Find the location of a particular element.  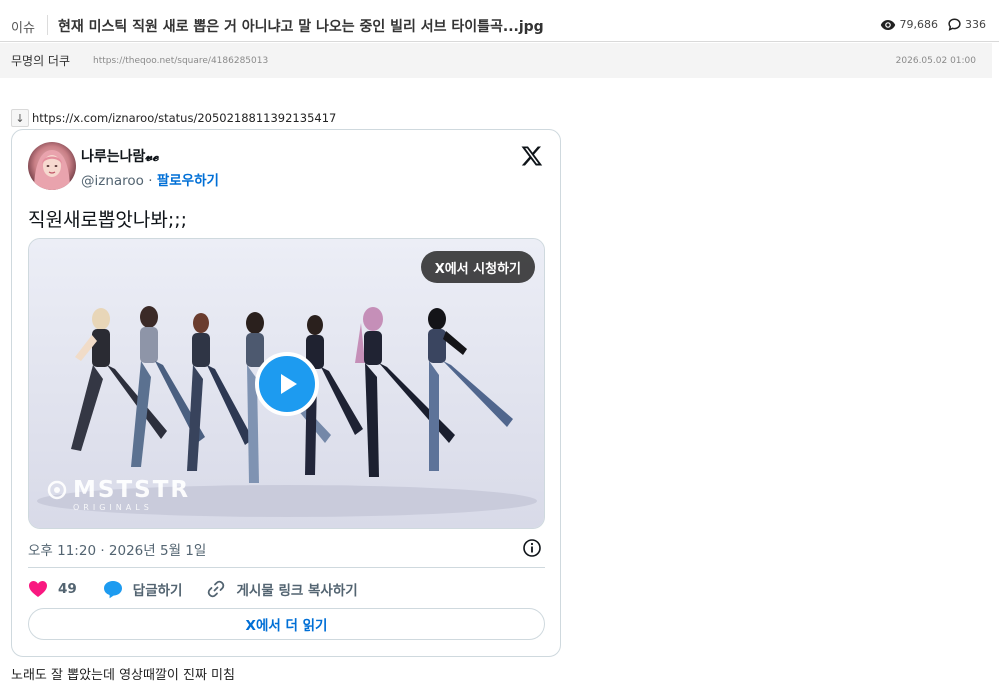

x-logo-icon is located at coordinates (532, 156).